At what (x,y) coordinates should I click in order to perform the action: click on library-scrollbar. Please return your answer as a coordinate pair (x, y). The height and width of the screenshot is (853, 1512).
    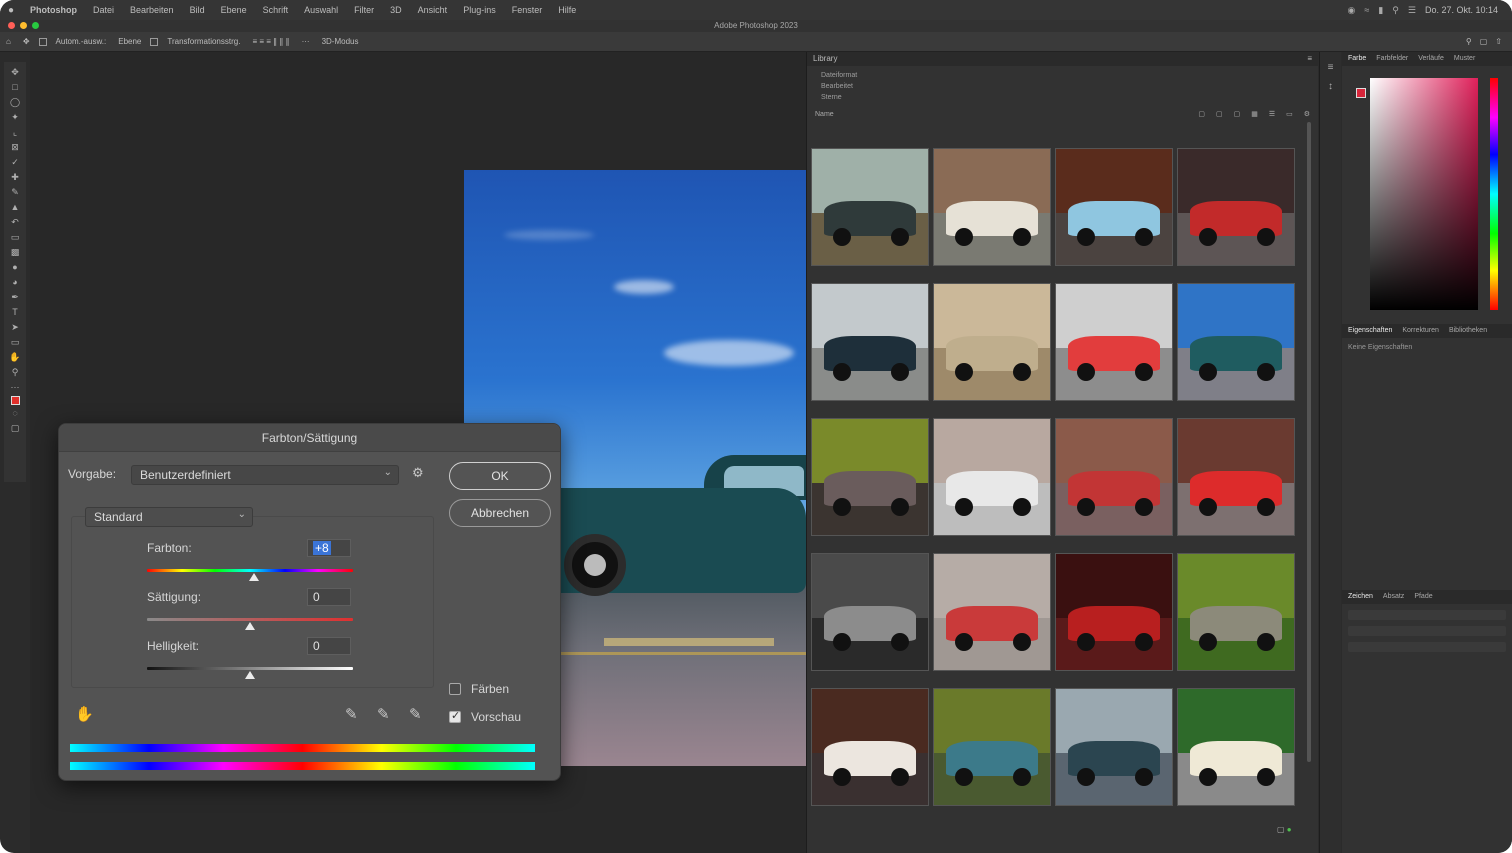
    Looking at the image, I should click on (1309, 442).